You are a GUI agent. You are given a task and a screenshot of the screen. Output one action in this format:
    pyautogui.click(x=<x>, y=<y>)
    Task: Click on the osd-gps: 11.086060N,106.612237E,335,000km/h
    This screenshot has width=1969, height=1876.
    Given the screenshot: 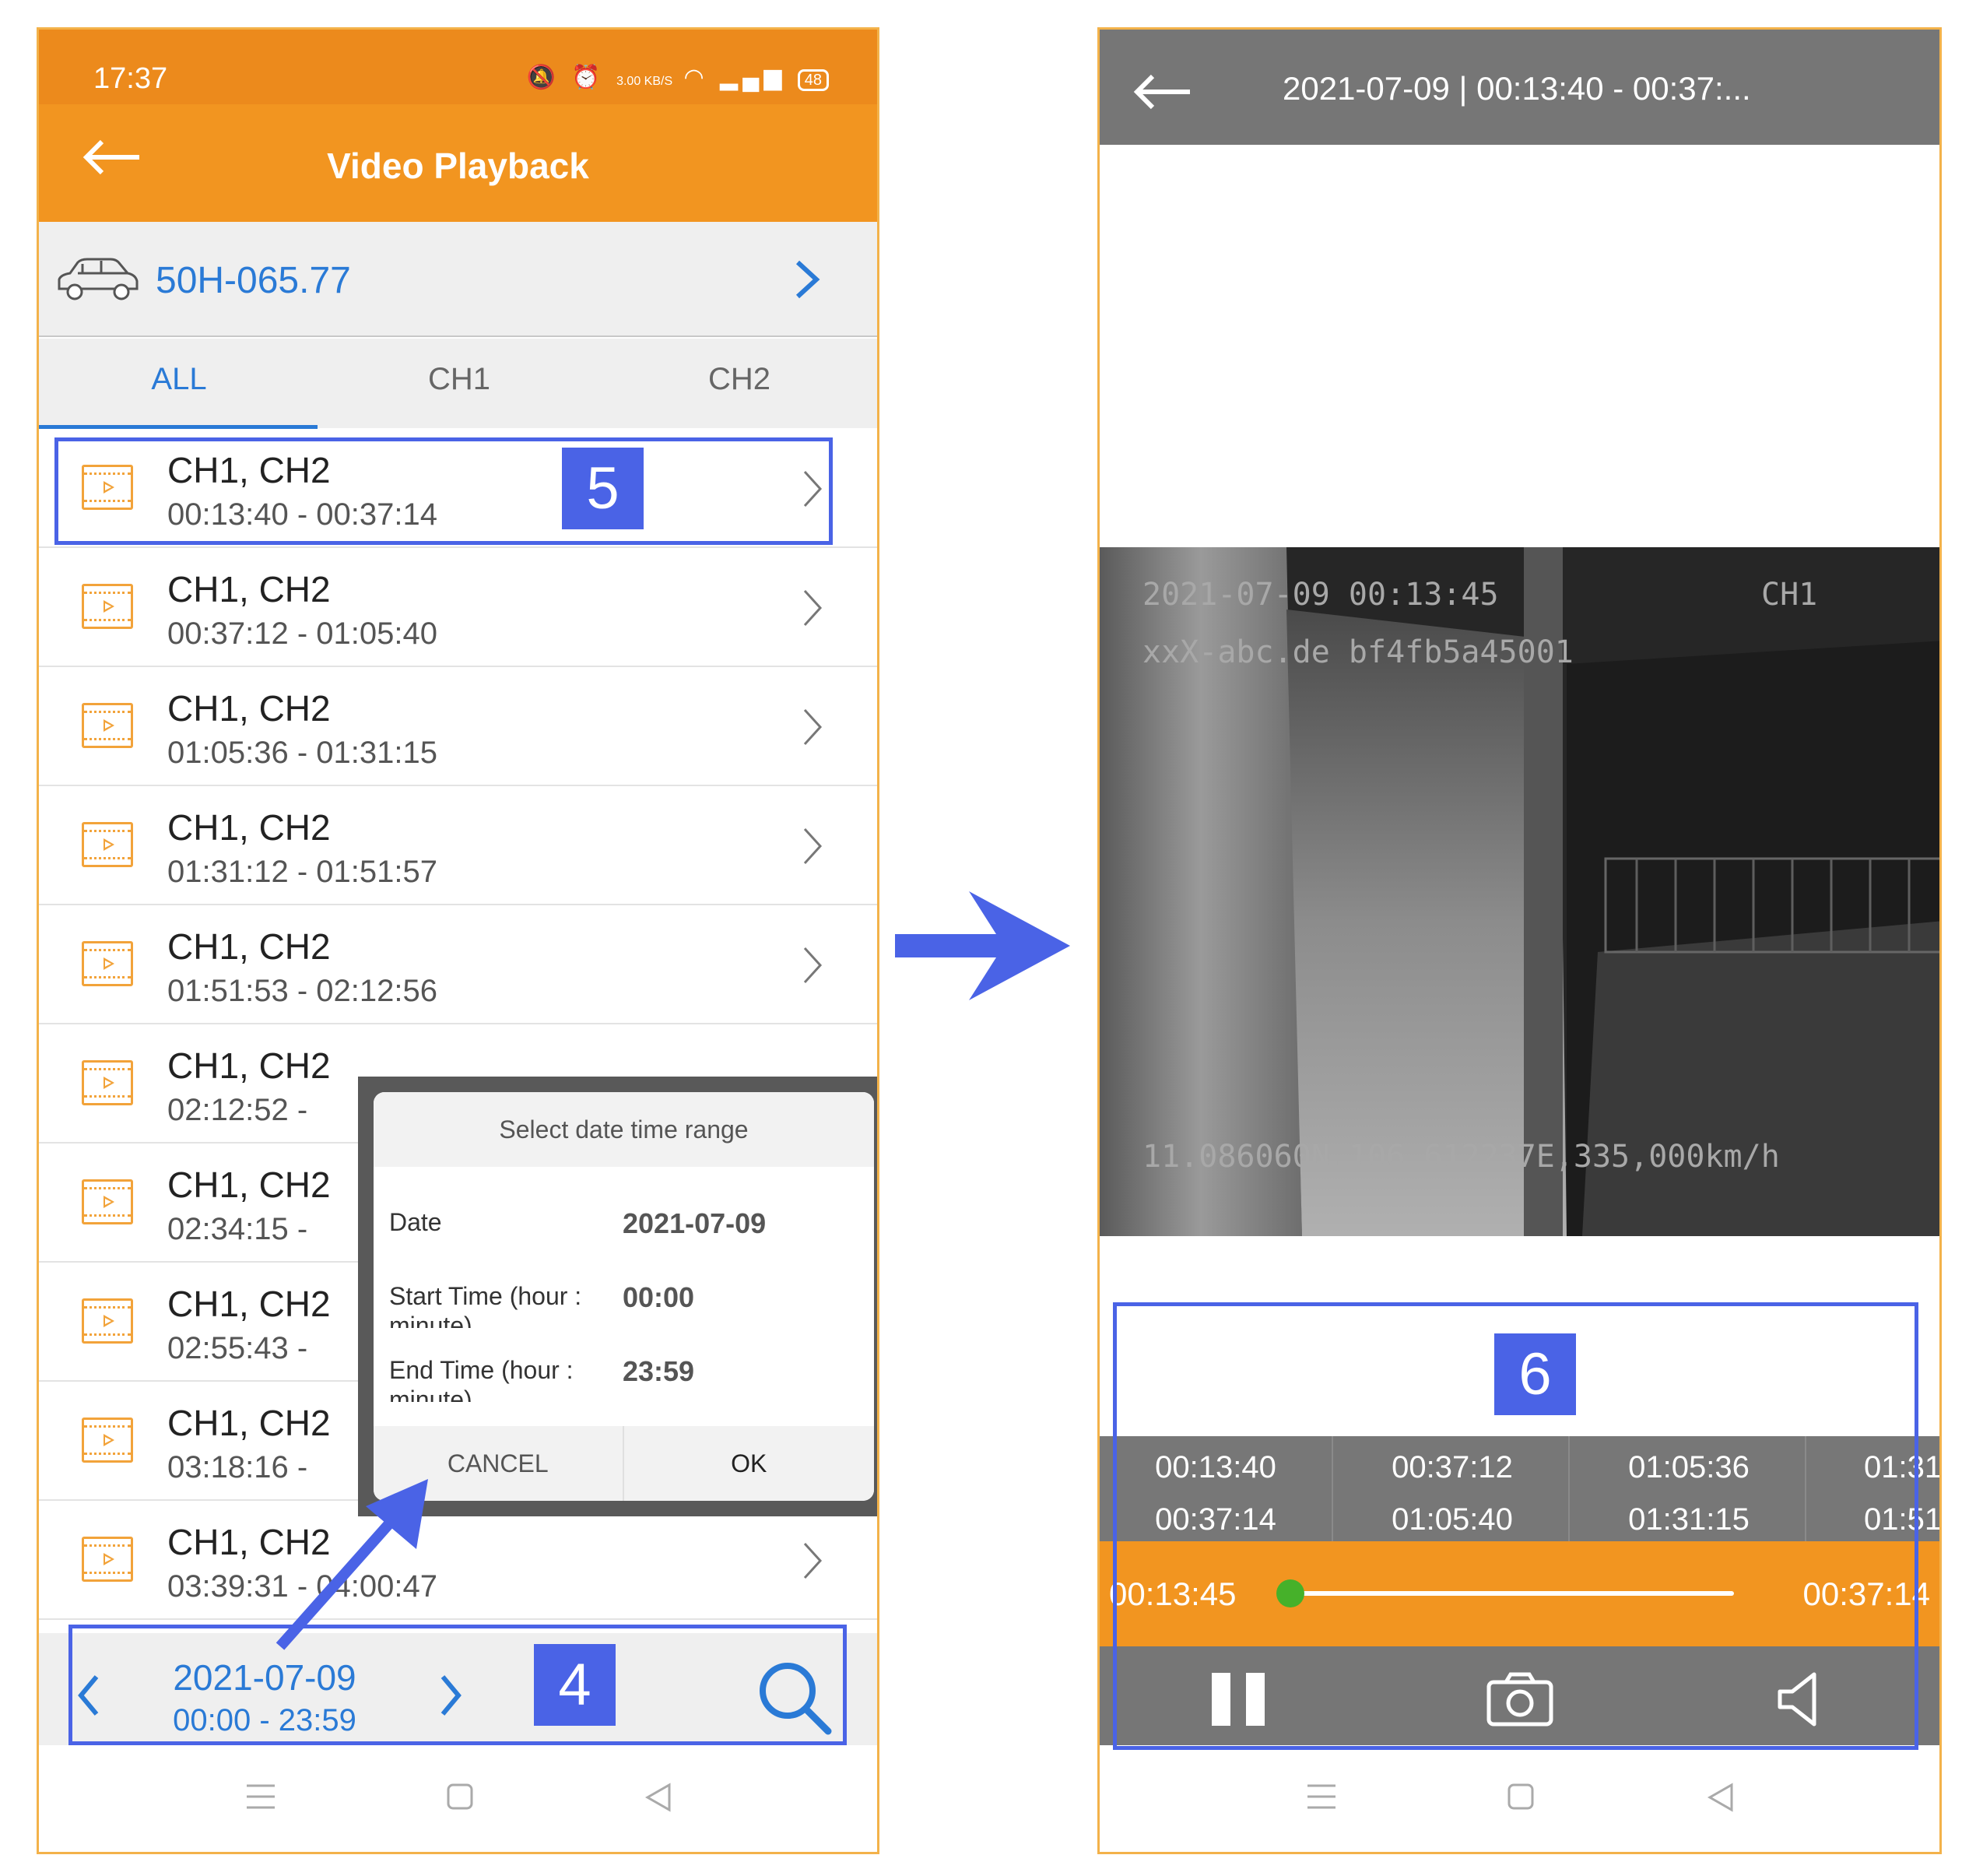 What is the action you would take?
    pyautogui.click(x=1461, y=1157)
    